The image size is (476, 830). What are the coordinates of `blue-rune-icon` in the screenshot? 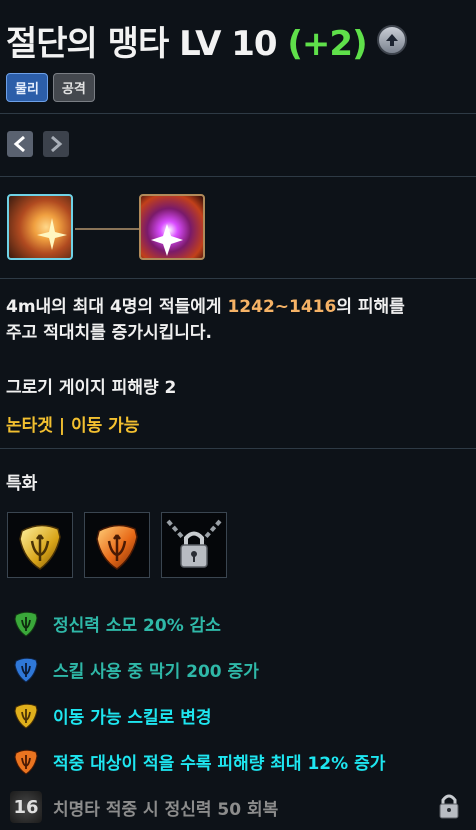 It's located at (26, 669).